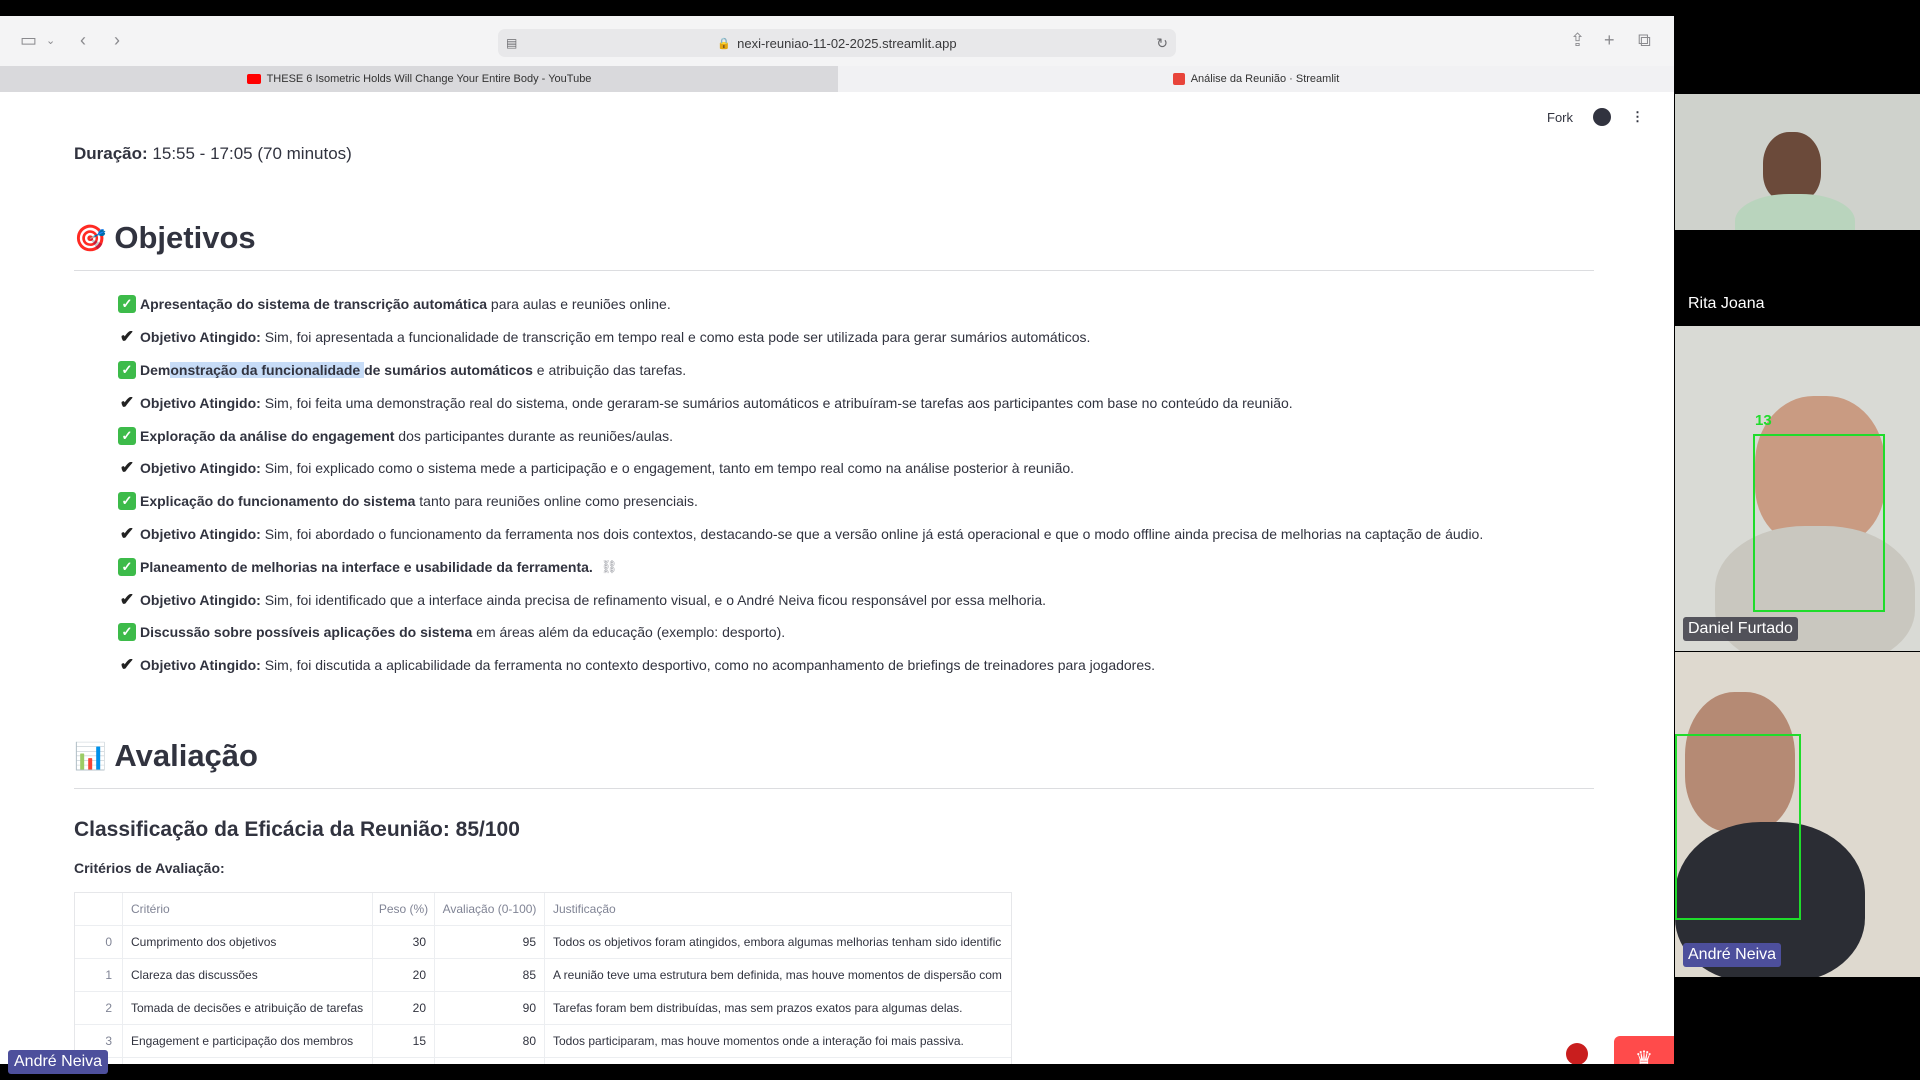  I want to click on avaliacao-cell: 90, so click(490, 1008).